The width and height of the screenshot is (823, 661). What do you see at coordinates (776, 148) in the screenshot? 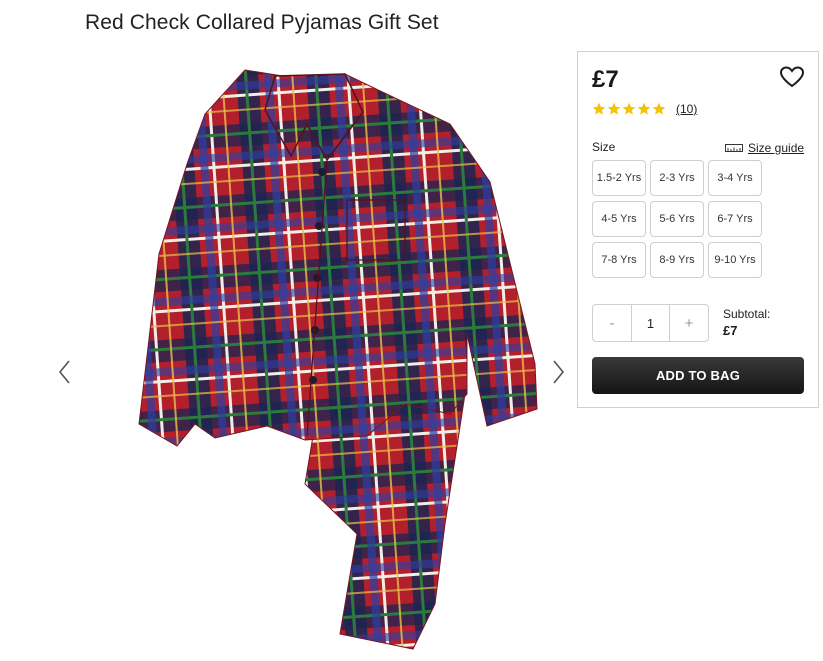
I see `size-guide-label: Size guide` at bounding box center [776, 148].